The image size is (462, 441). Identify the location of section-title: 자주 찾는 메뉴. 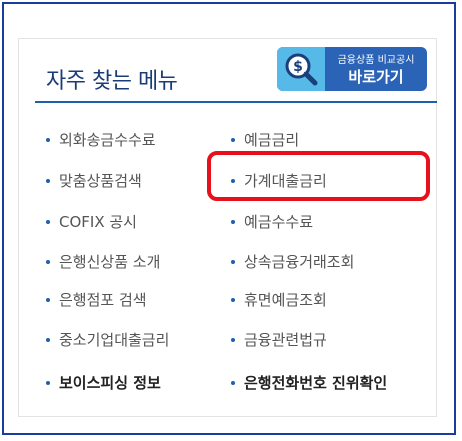
(112, 81).